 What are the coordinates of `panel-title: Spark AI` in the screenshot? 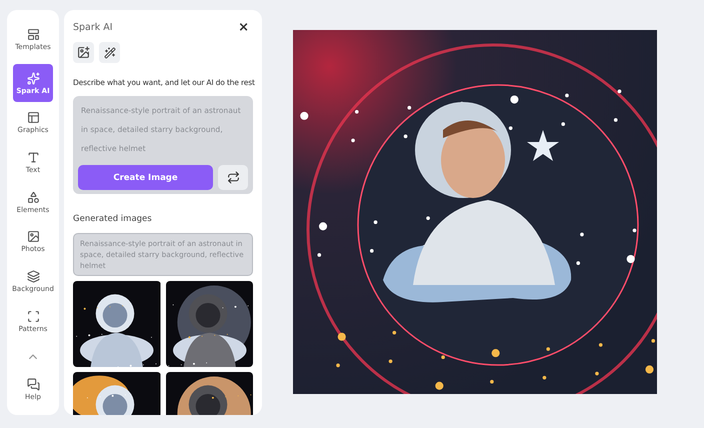 It's located at (93, 27).